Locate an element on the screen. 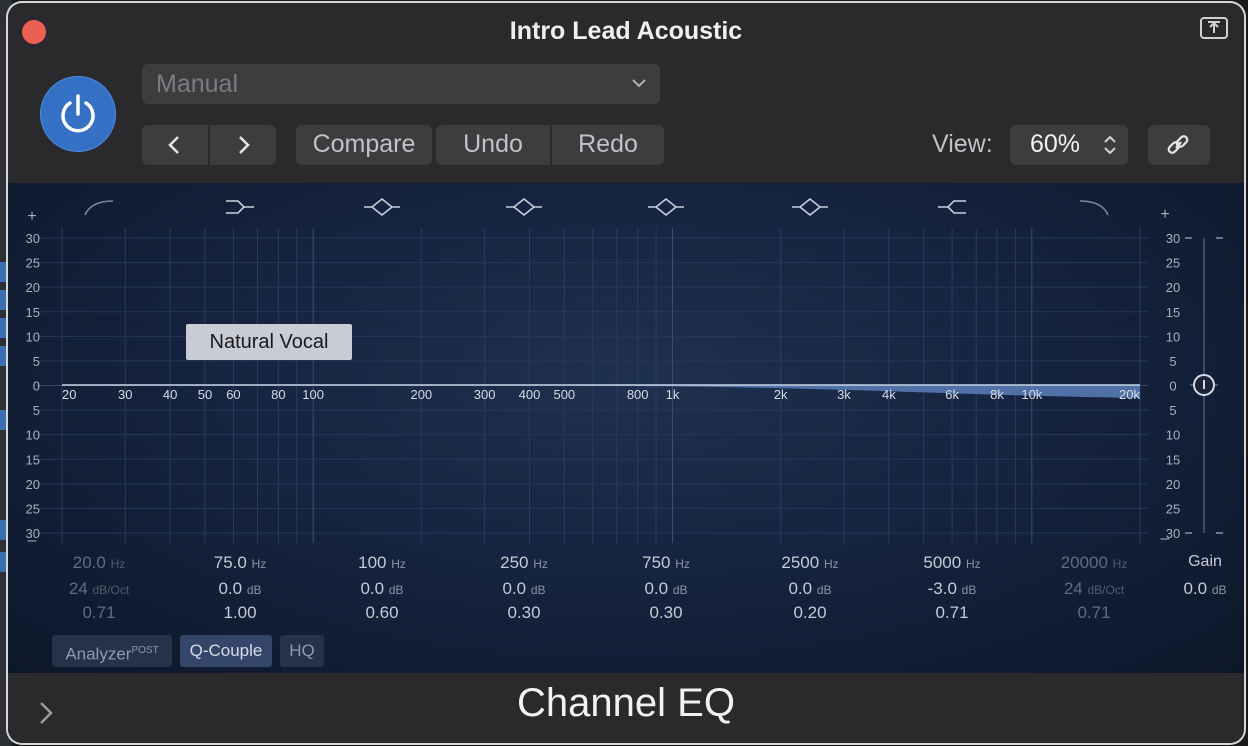 The width and height of the screenshot is (1248, 746). window-title: Intro Lead Acoustic is located at coordinates (626, 31).